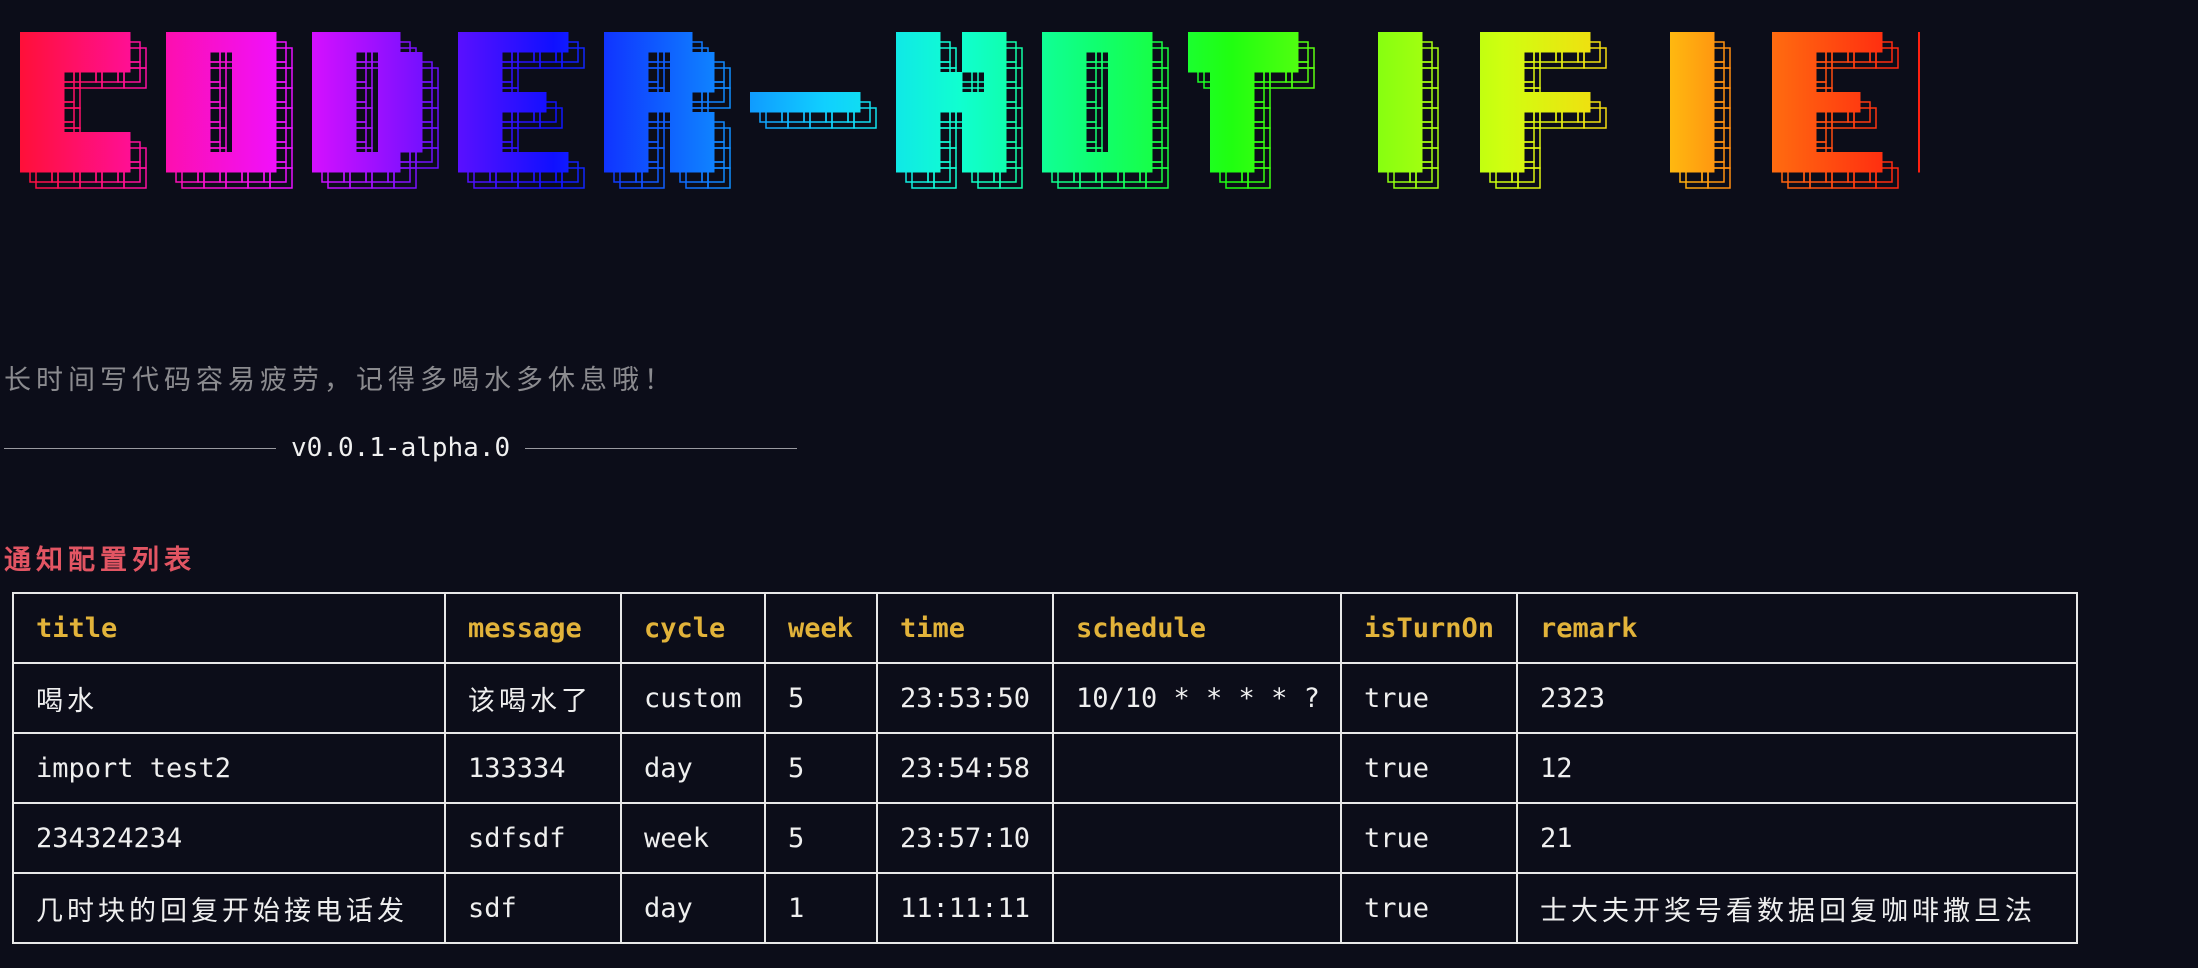  Describe the element at coordinates (75, 102) in the screenshot. I see `banner-letter-c` at that location.